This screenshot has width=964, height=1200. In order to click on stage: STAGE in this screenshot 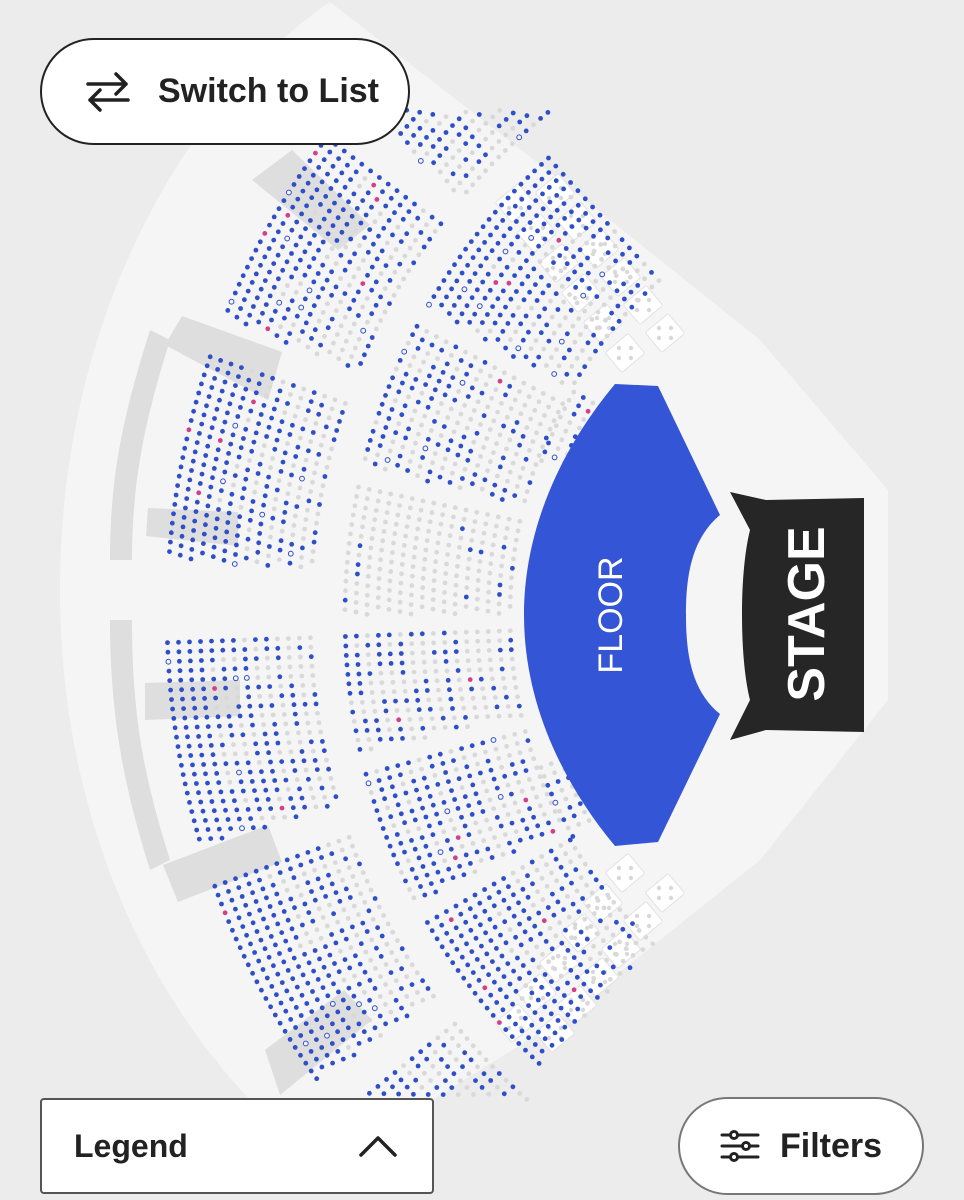, I will do `click(797, 616)`.